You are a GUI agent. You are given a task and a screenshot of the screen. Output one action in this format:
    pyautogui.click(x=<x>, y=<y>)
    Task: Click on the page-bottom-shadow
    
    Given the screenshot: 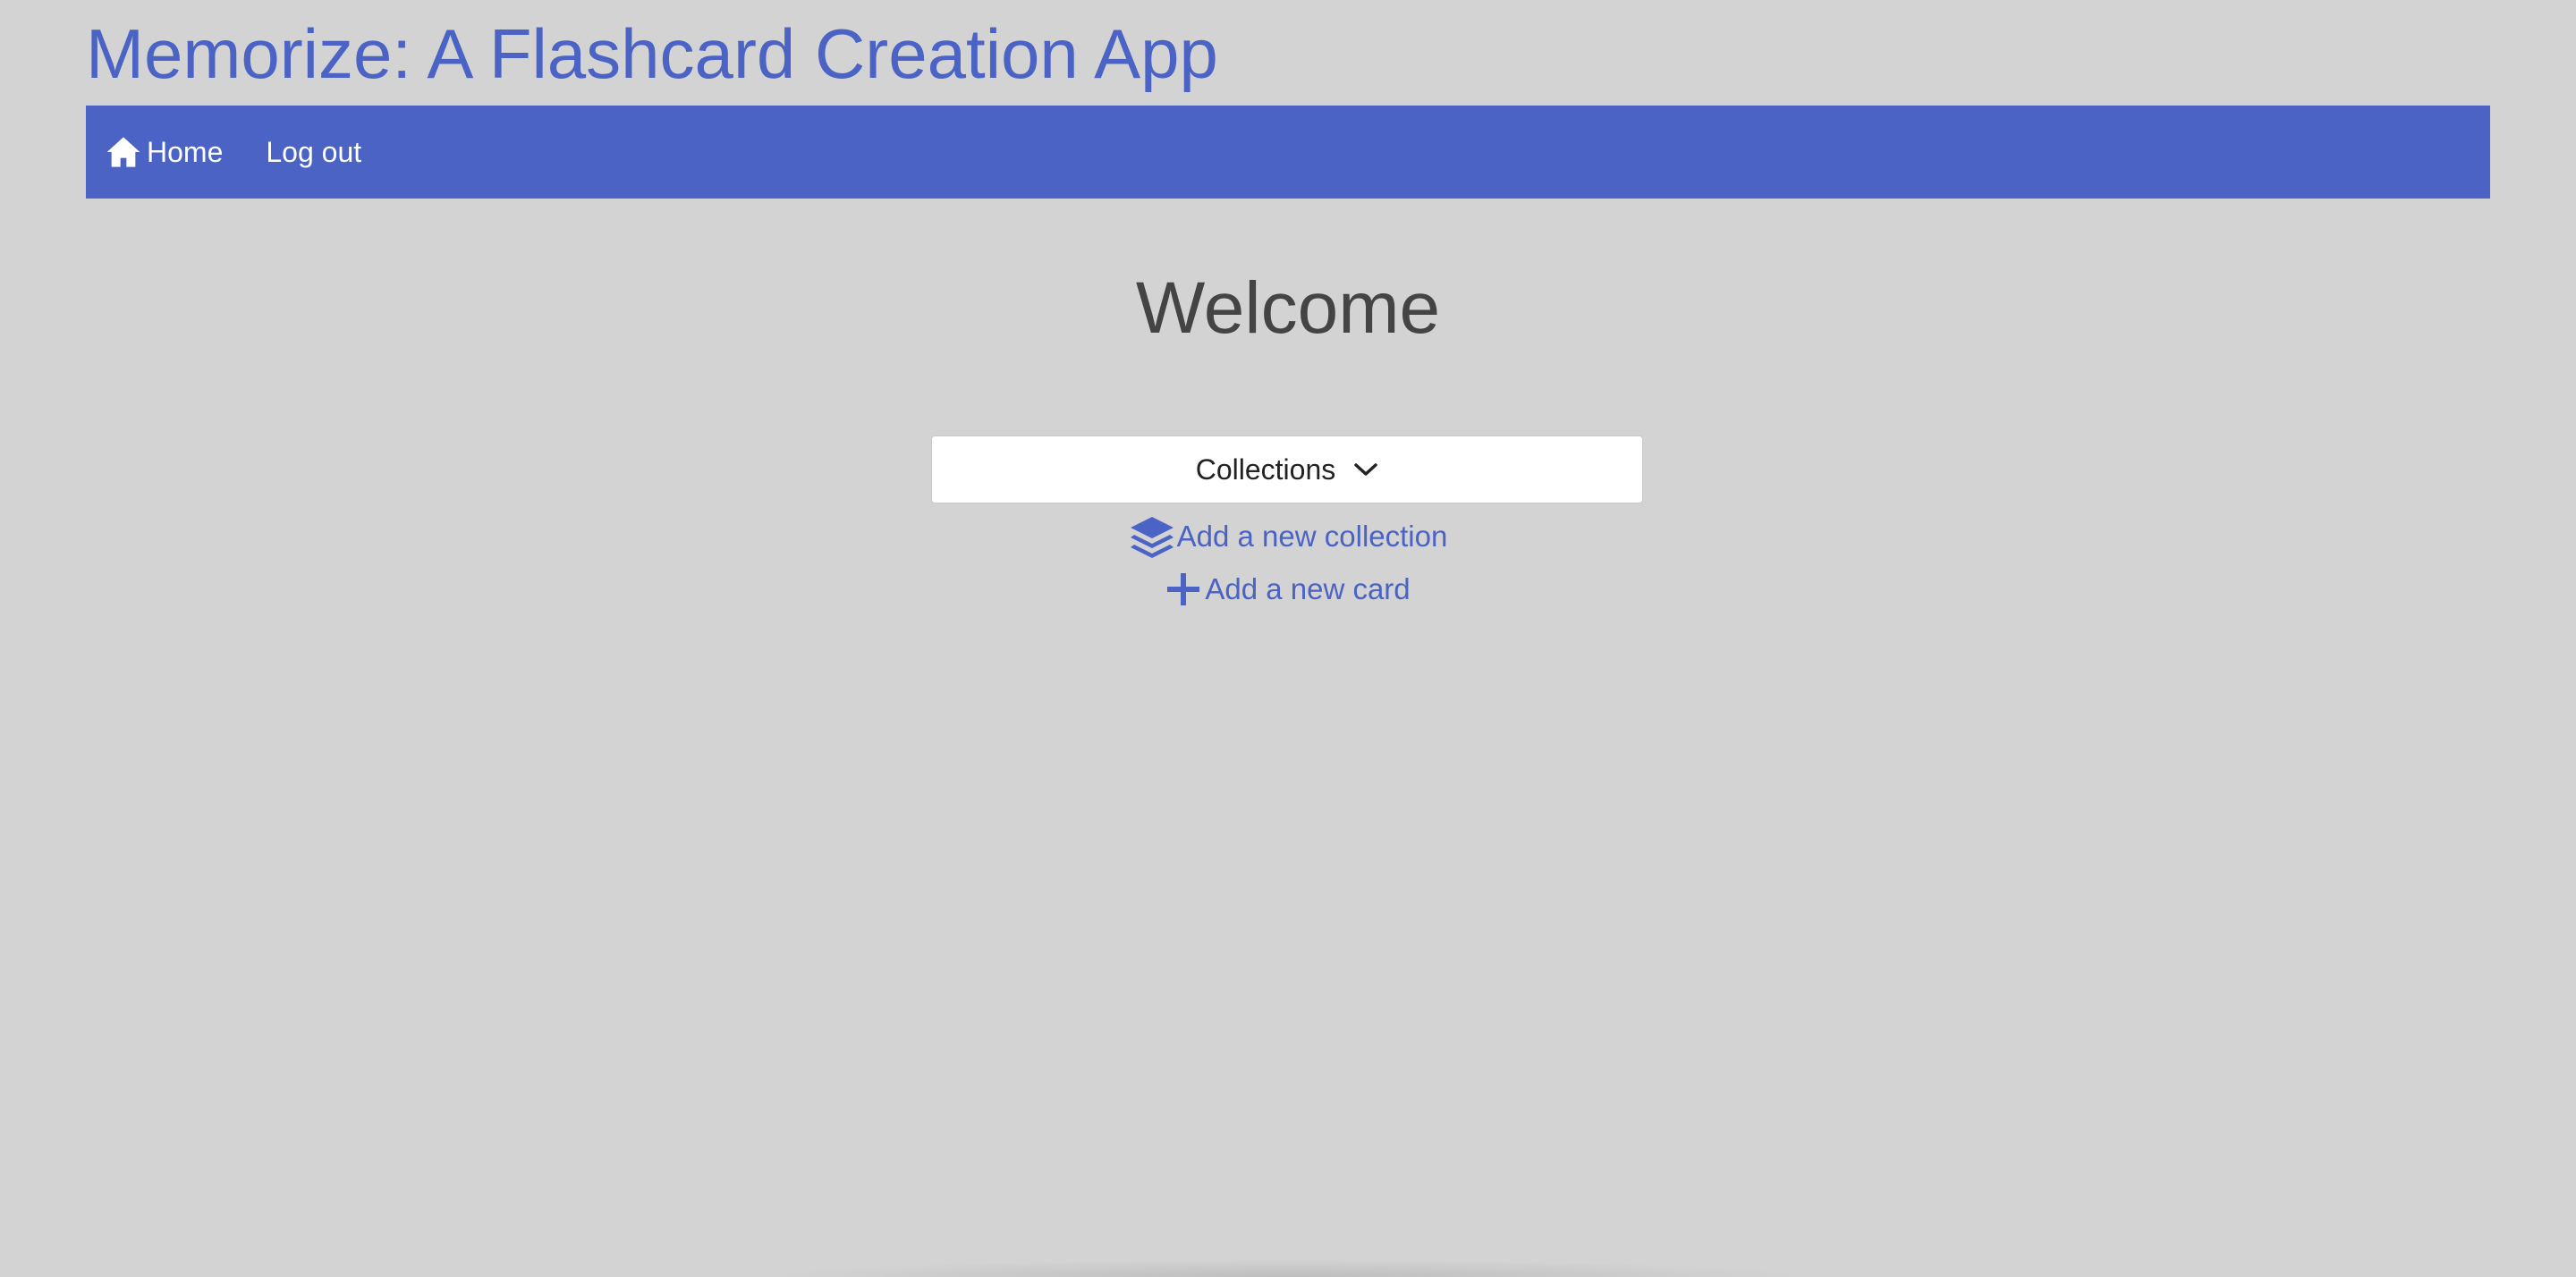 What is the action you would take?
    pyautogui.click(x=1288, y=1268)
    